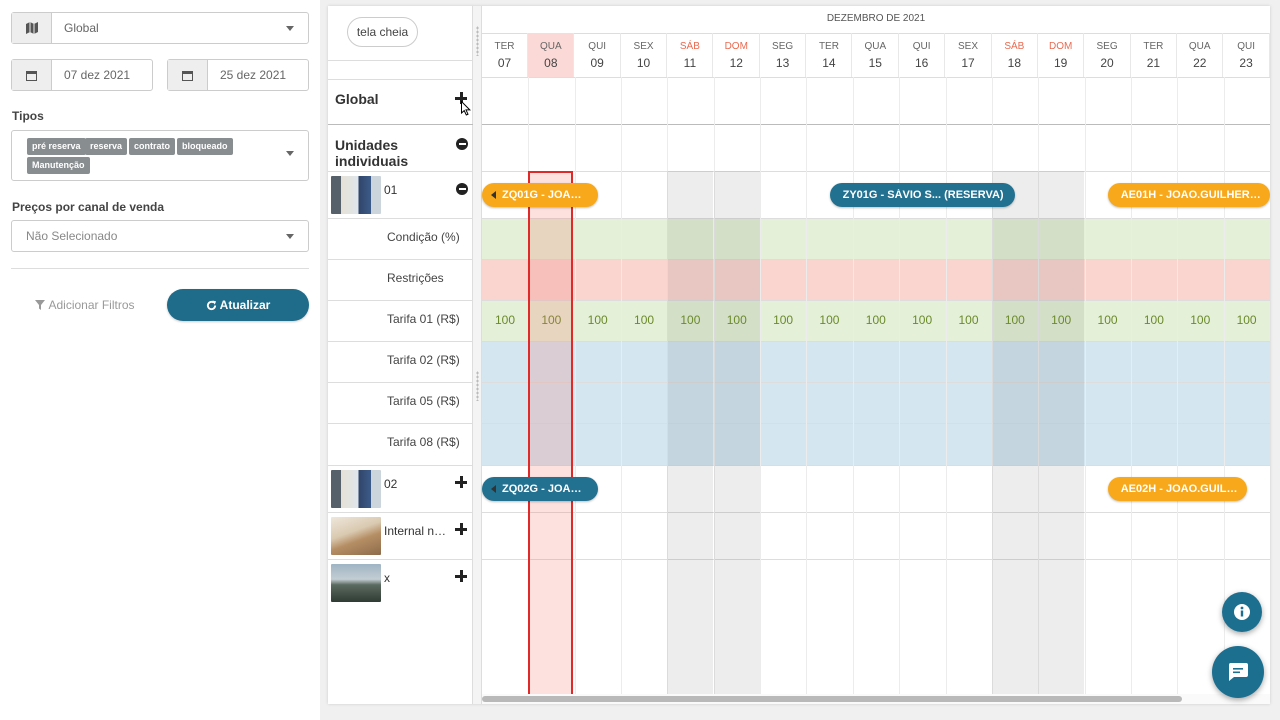 This screenshot has height=720, width=1280. What do you see at coordinates (160, 236) in the screenshot?
I see `precos-select: Não Selecionado` at bounding box center [160, 236].